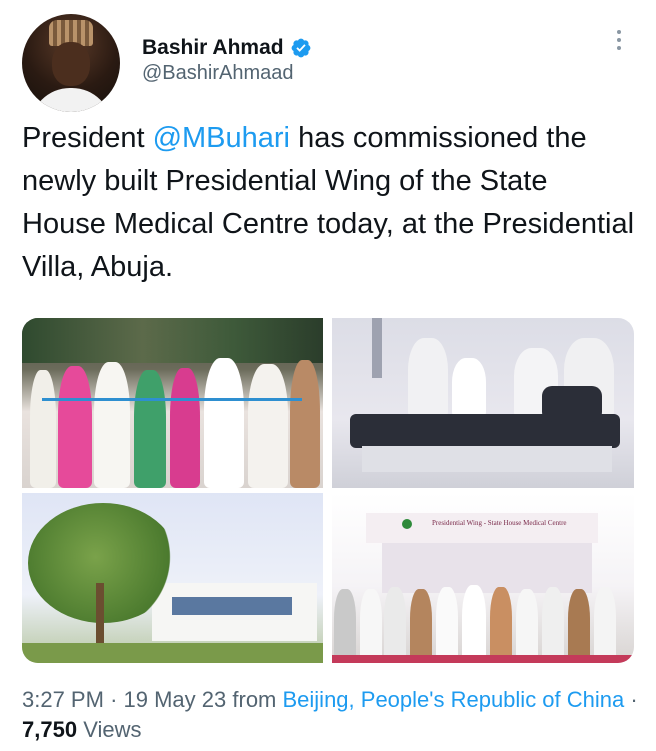 This screenshot has width=656, height=751. What do you see at coordinates (87, 138) in the screenshot?
I see `tweet-text-start: President` at bounding box center [87, 138].